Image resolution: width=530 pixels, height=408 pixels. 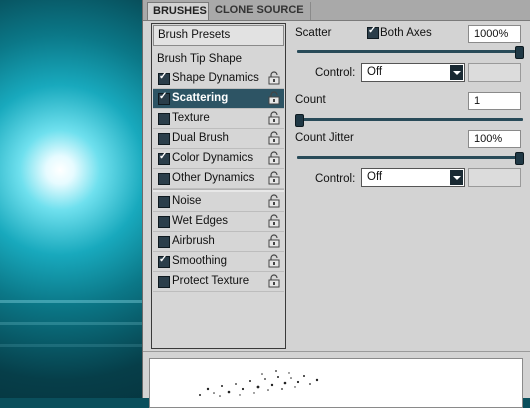 What do you see at coordinates (164, 158) in the screenshot?
I see `color-dynamics-checkbox` at bounding box center [164, 158].